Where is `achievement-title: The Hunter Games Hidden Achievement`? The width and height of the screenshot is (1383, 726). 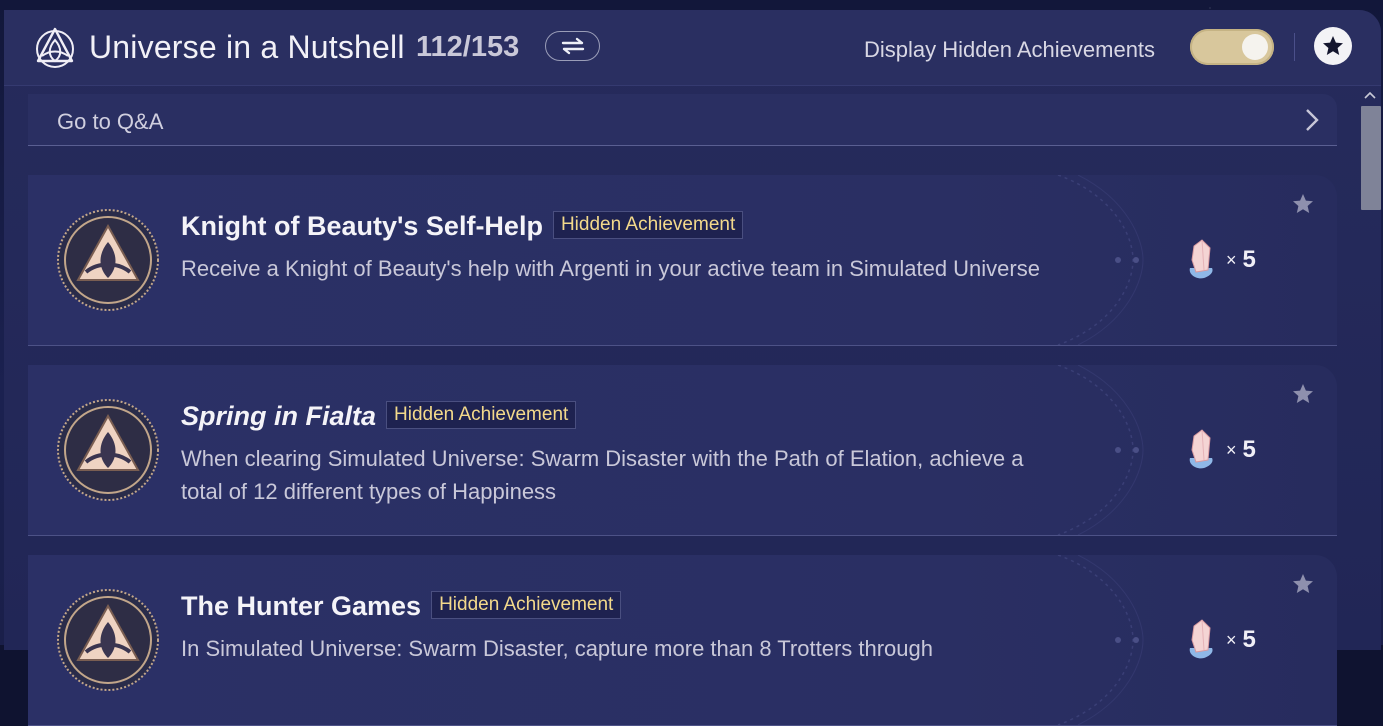
achievement-title: The Hunter Games Hidden Achievement is located at coordinates (401, 606).